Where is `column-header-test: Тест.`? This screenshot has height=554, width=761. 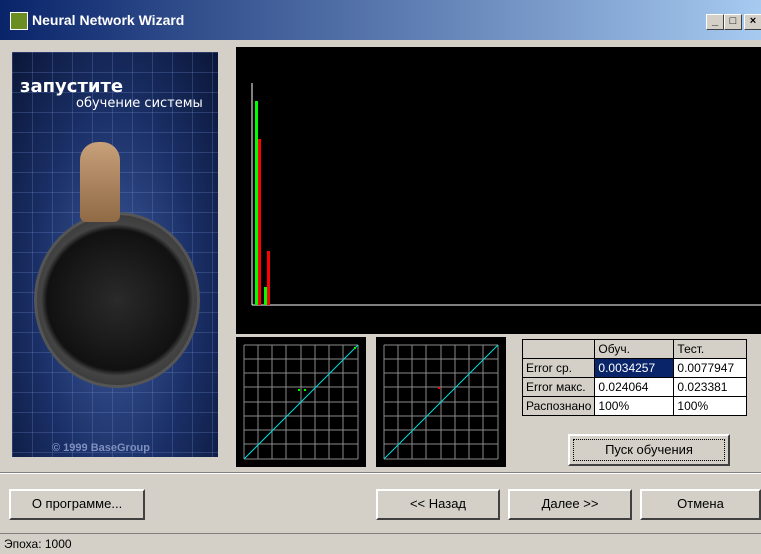
column-header-test: Тест. is located at coordinates (710, 349).